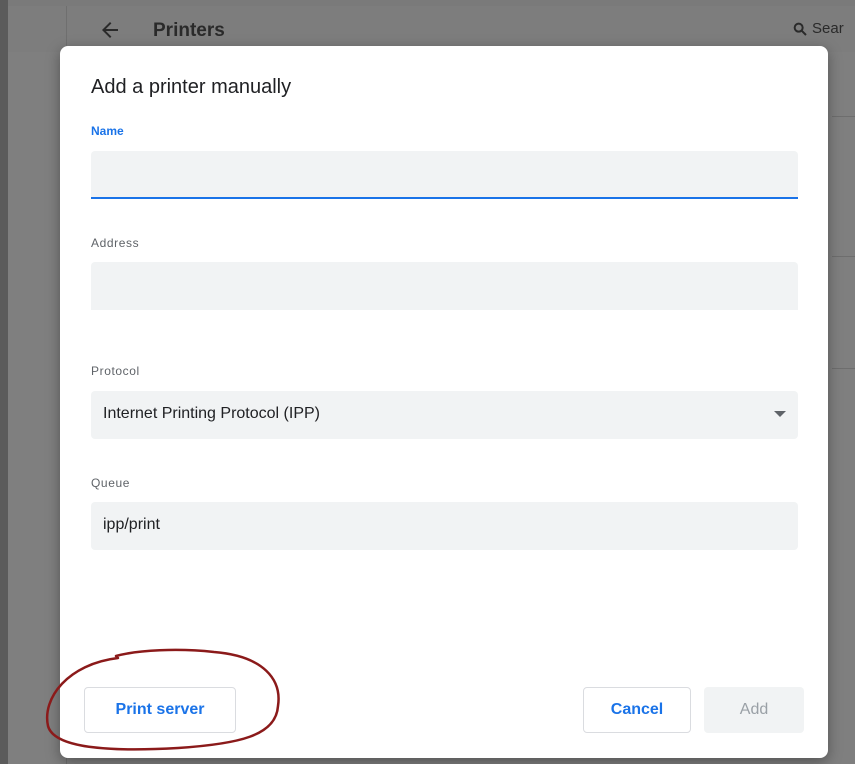 The width and height of the screenshot is (855, 764). What do you see at coordinates (780, 414) in the screenshot?
I see `dropdown-arrow-icon` at bounding box center [780, 414].